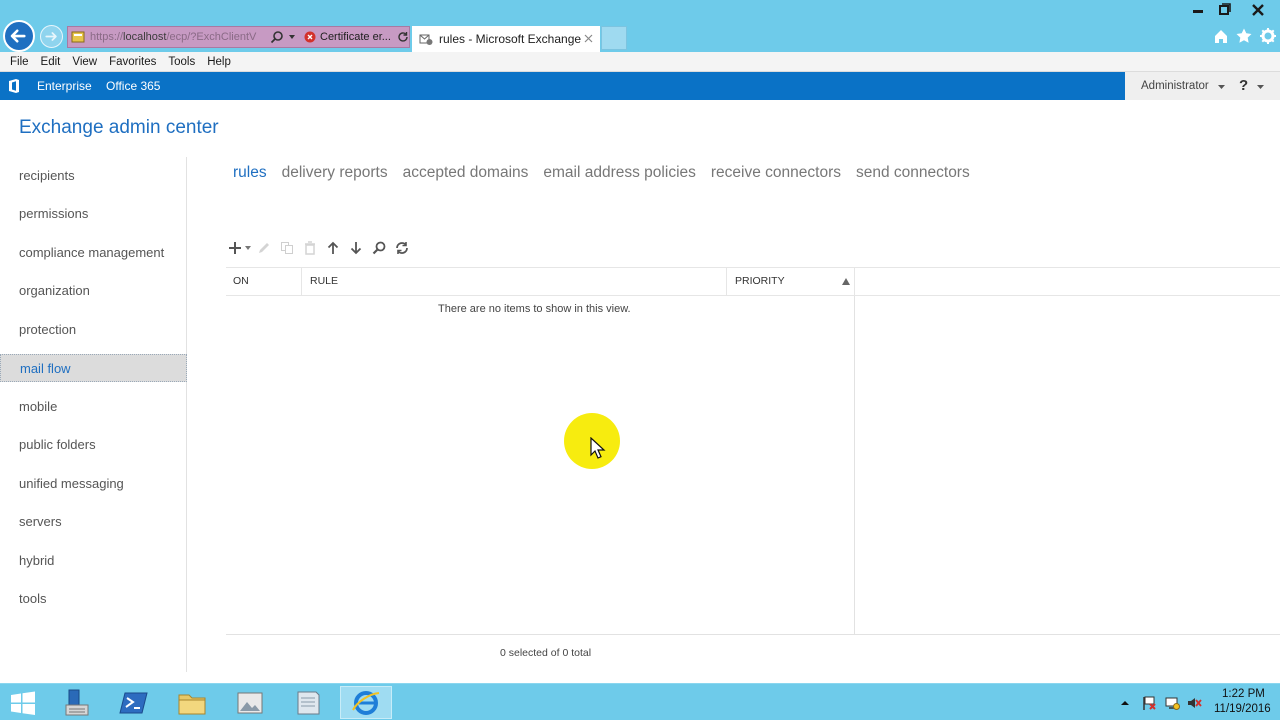 The width and height of the screenshot is (1280, 720). I want to click on copy-icon, so click(286, 248).